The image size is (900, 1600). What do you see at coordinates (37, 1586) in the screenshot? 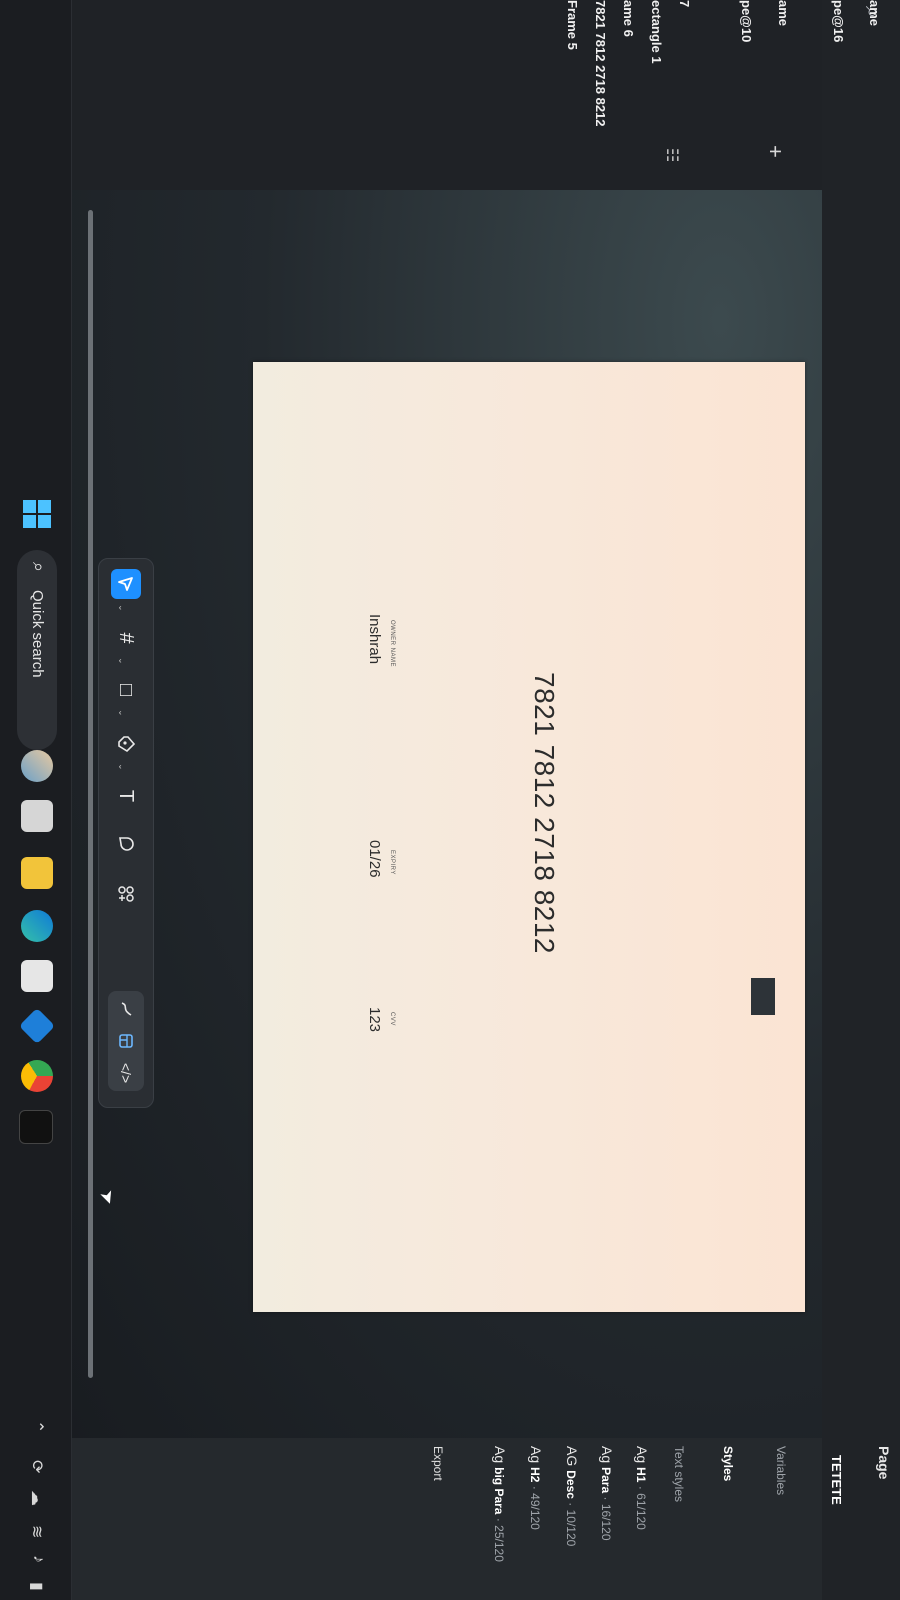
I see `battery-icon: ▮` at bounding box center [37, 1586].